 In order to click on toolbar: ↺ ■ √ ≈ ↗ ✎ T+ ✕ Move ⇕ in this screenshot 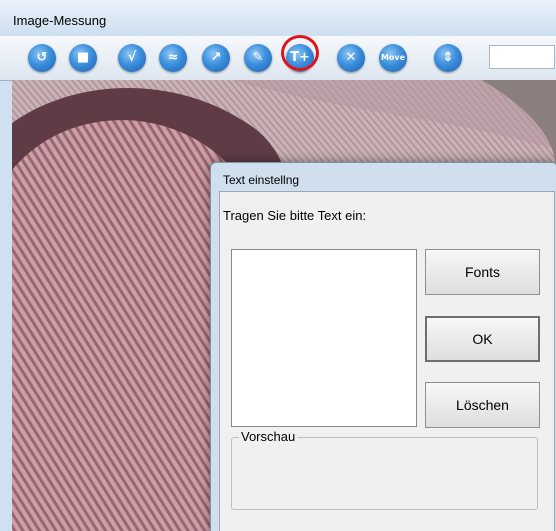, I will do `click(278, 58)`.